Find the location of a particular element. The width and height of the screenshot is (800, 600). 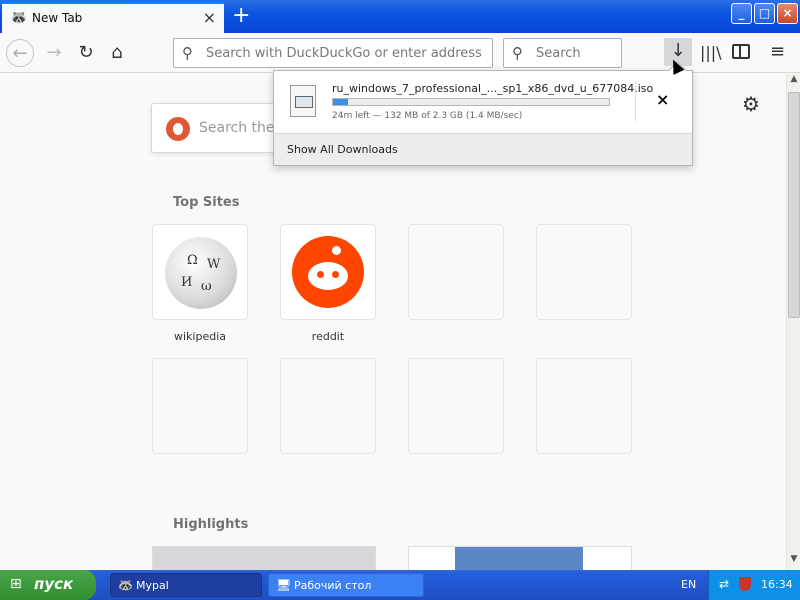

tab-bar: 🦝 New Tab × + _ □ × is located at coordinates (400, 16).